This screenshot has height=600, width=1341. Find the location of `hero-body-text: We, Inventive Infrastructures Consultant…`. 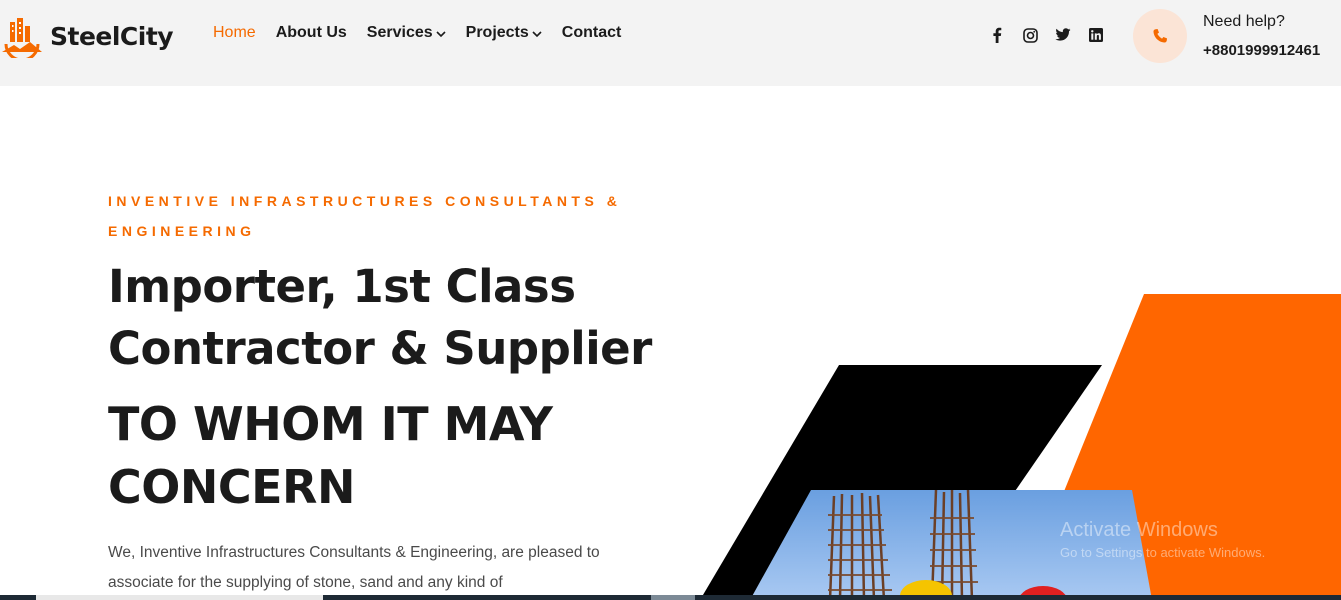

hero-body-text: We, Inventive Infrastructures Consultant… is located at coordinates (354, 567).